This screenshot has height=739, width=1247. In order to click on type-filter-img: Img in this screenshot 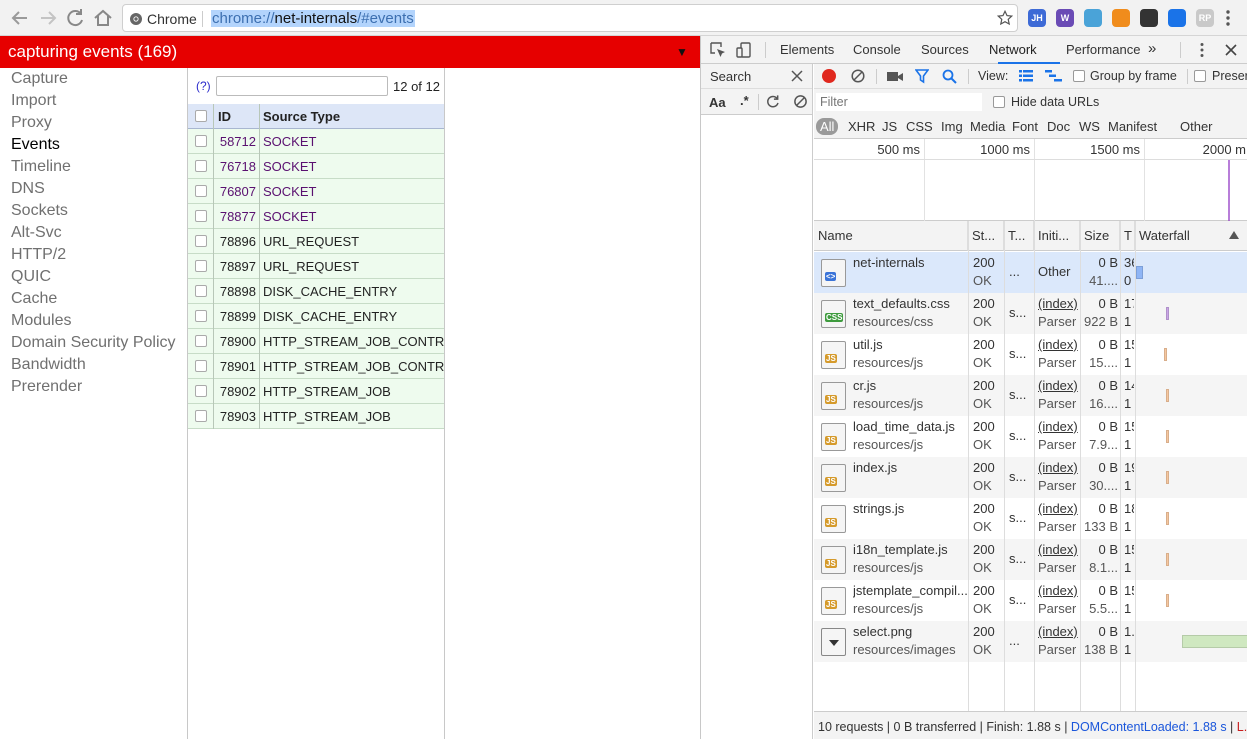, I will do `click(952, 126)`.